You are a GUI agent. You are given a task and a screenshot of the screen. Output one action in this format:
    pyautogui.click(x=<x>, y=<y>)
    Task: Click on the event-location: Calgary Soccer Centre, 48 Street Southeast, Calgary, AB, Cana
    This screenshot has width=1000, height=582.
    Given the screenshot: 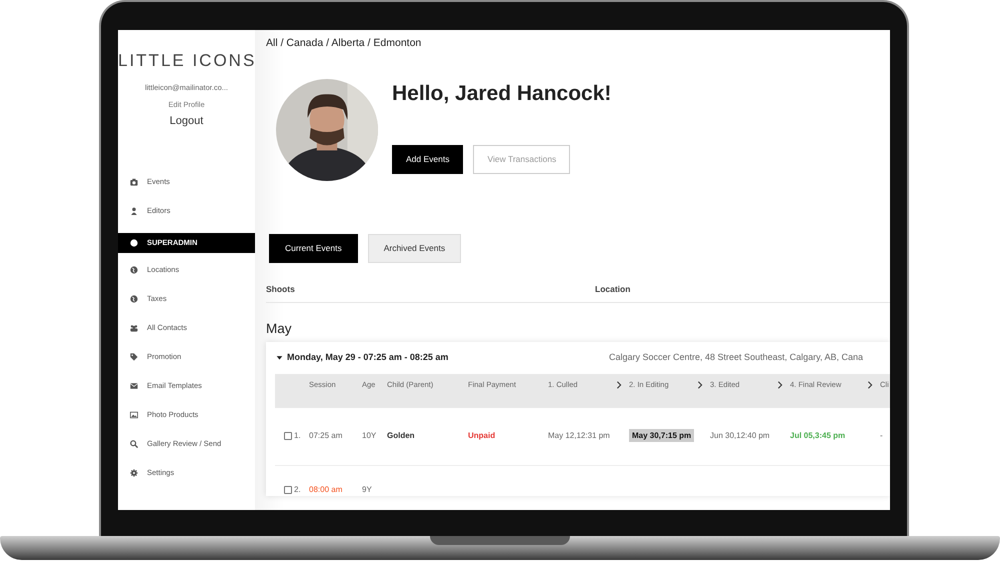 What is the action you would take?
    pyautogui.click(x=736, y=357)
    